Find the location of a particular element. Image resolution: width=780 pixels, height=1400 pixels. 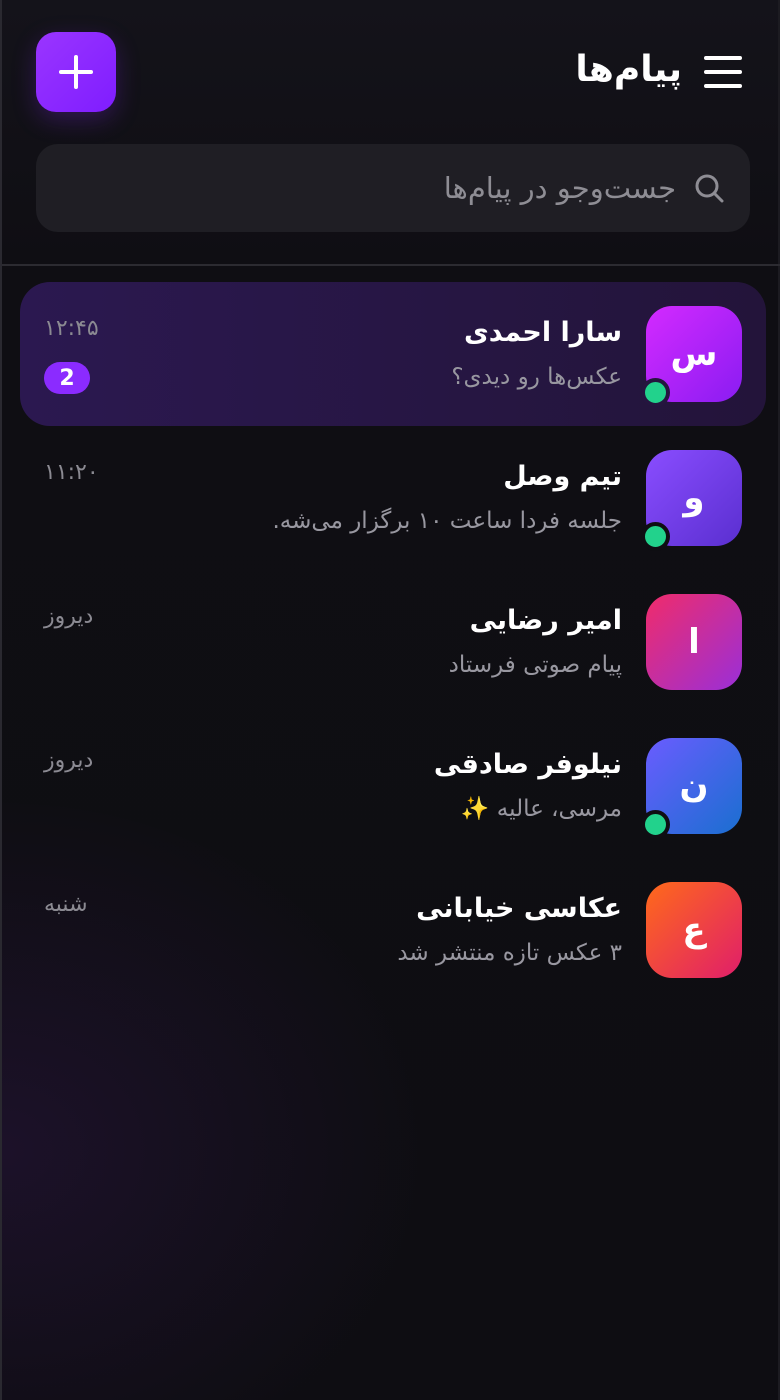

conversation-item: ن نیلوفر صادقی مرسی، عالیه ✨ دیروز is located at coordinates (391, 786).